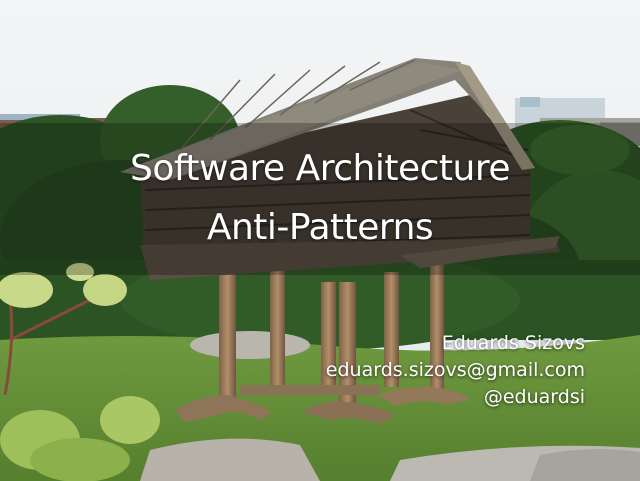  Describe the element at coordinates (320, 168) in the screenshot. I see `slide-title-line-1: Software Architecture` at that location.